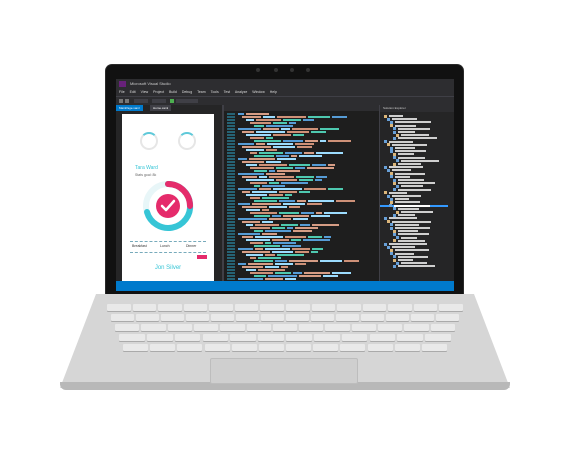 The height and width of the screenshot is (456, 570). What do you see at coordinates (129, 108) in the screenshot?
I see `tab-mainpage: MainPage.xaml` at bounding box center [129, 108].